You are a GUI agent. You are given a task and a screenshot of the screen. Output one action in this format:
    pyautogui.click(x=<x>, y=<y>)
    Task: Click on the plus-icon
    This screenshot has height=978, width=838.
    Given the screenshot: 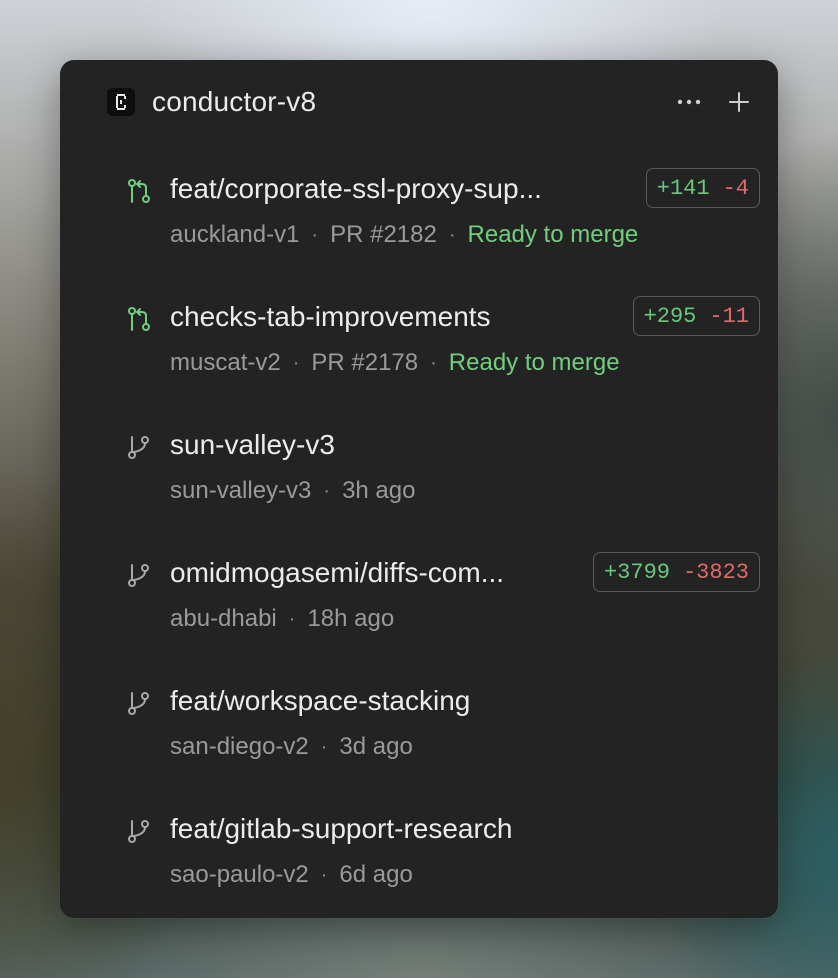 What is the action you would take?
    pyautogui.click(x=739, y=102)
    